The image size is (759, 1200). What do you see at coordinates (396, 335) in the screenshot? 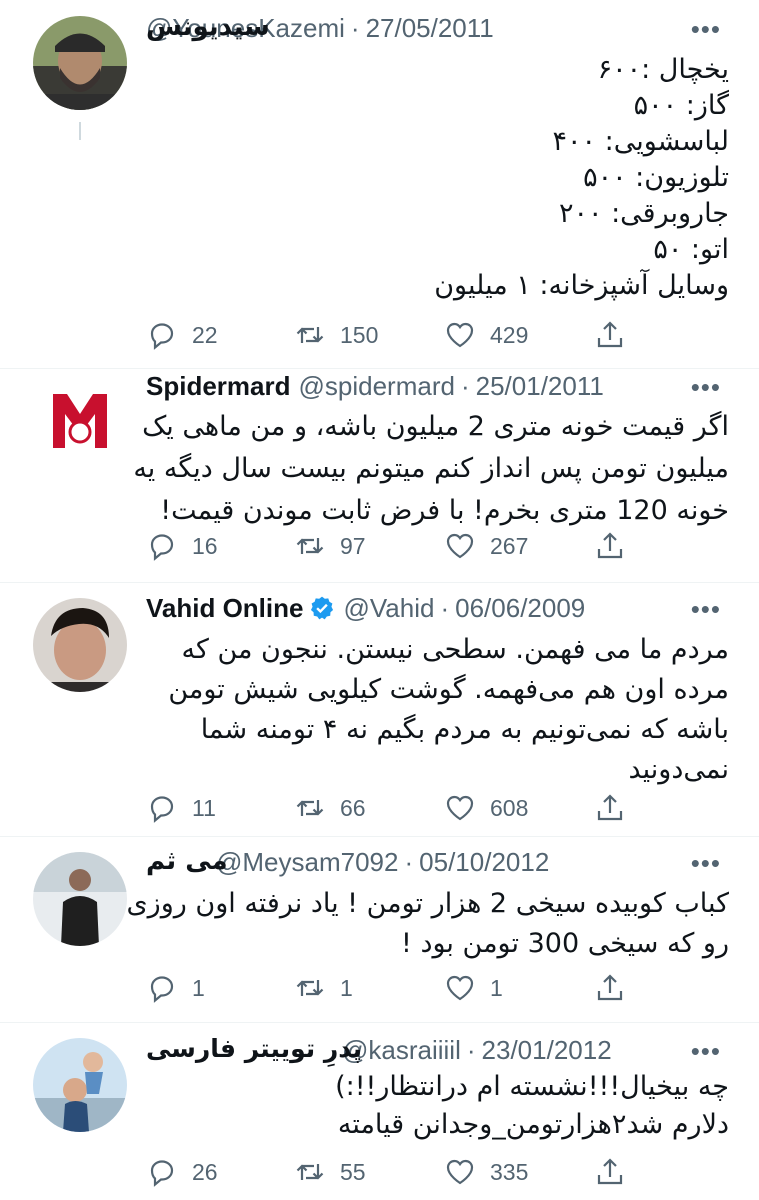
I see `tweet-actions: 22 150 429` at bounding box center [396, 335].